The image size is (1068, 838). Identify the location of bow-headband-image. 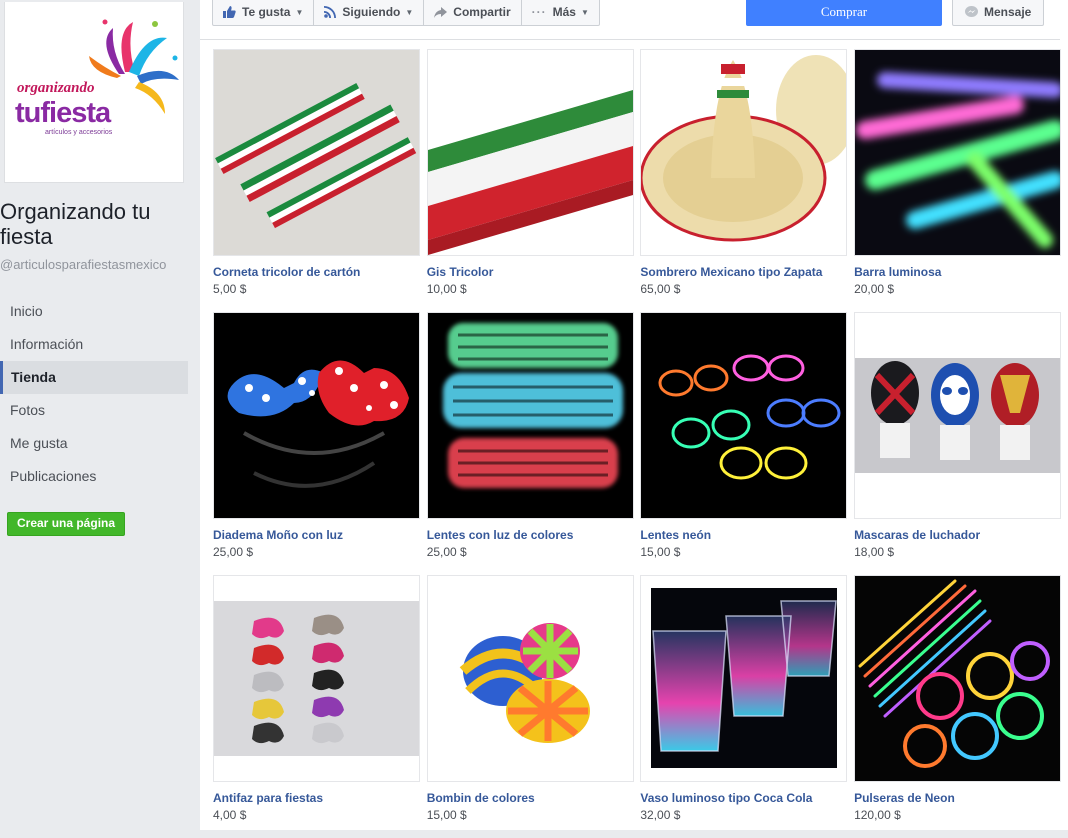
(316, 415).